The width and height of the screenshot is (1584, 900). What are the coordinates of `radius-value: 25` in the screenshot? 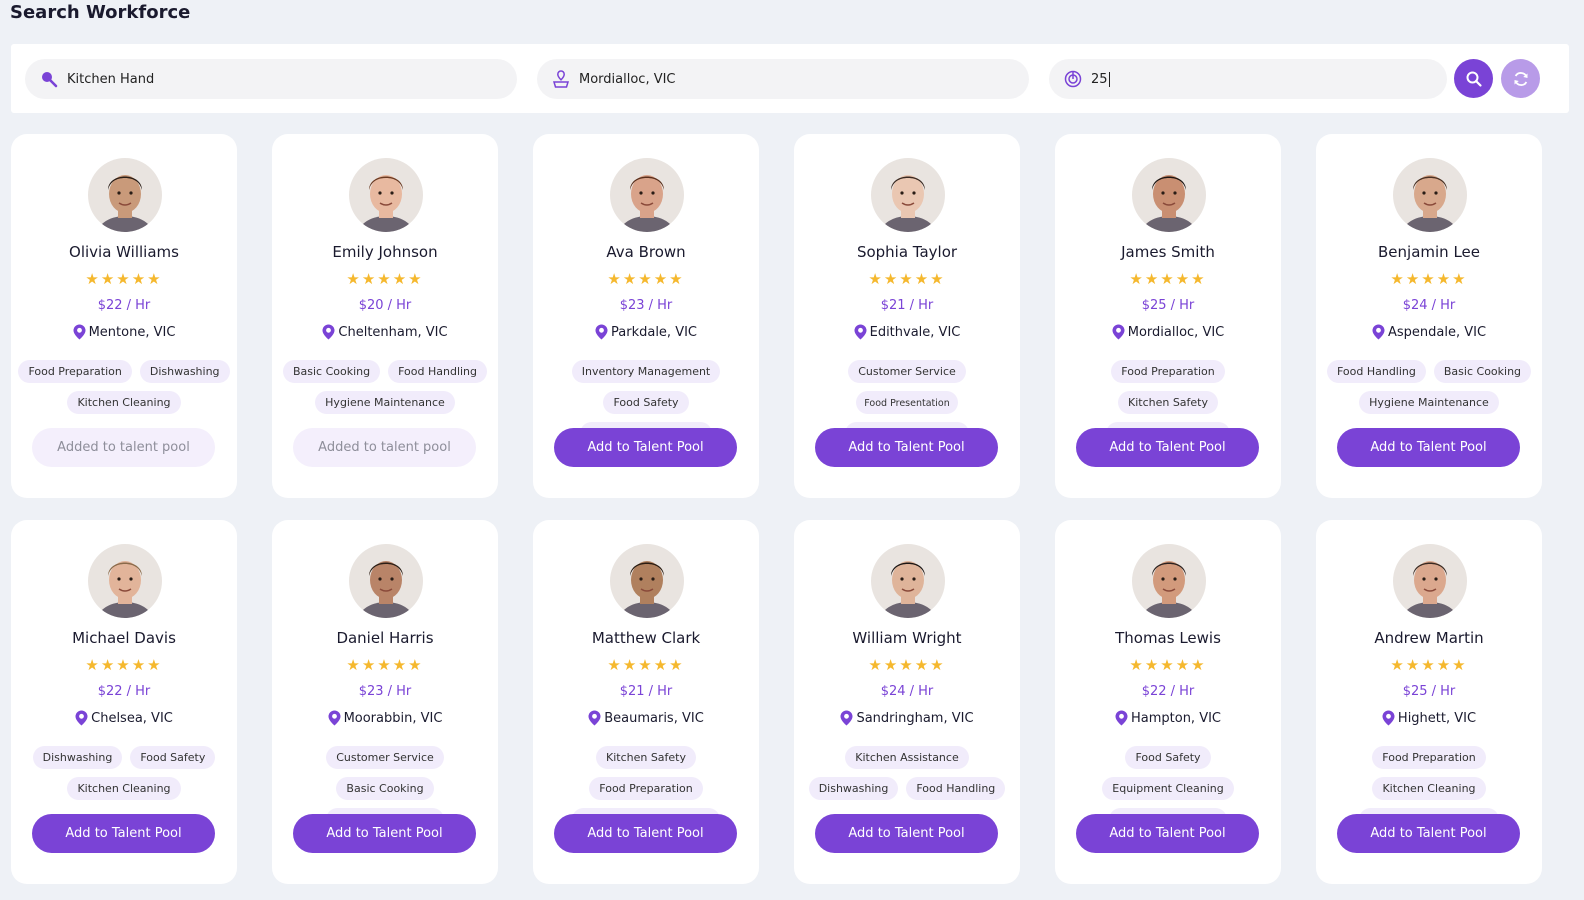 It's located at (1100, 79).